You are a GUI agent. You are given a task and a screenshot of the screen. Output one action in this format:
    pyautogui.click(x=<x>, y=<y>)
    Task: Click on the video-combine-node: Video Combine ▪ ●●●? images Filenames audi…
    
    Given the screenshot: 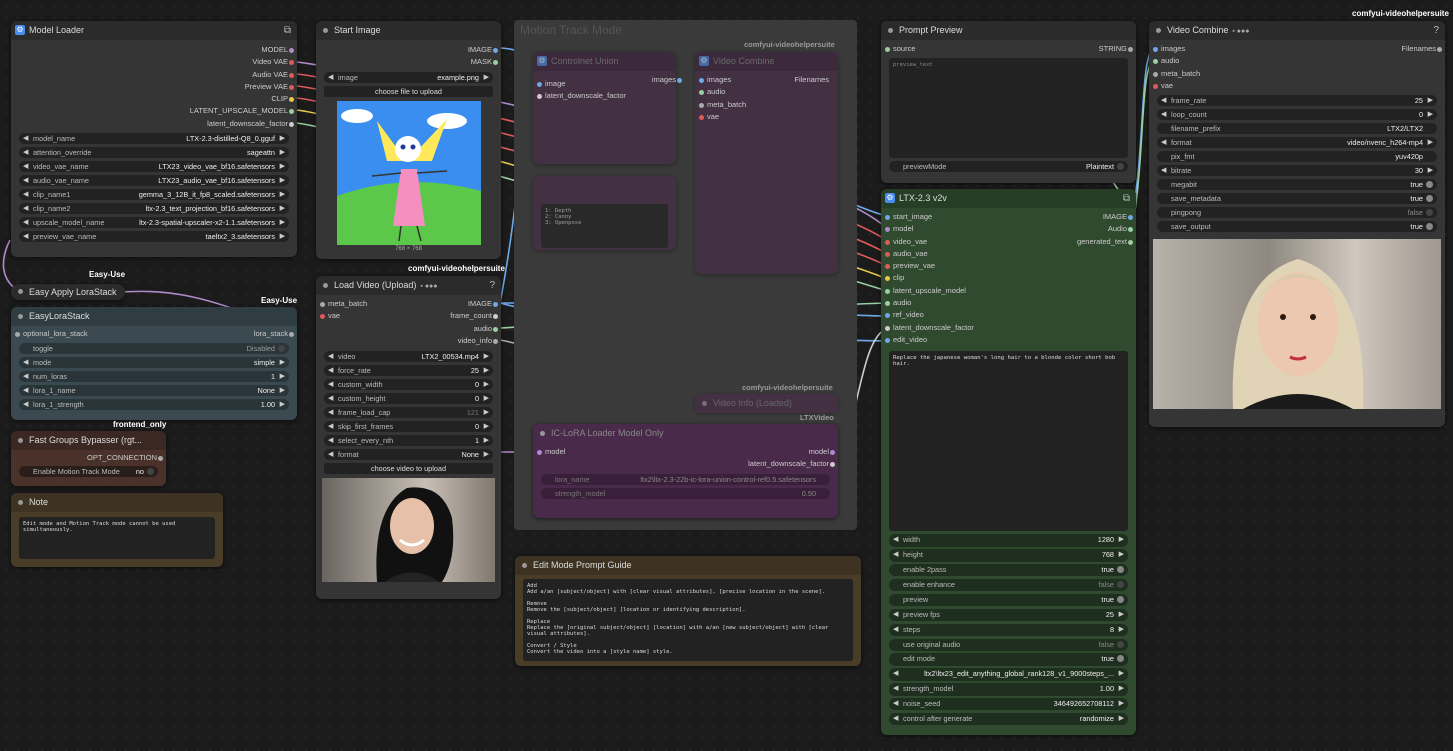 What is the action you would take?
    pyautogui.click(x=1297, y=224)
    